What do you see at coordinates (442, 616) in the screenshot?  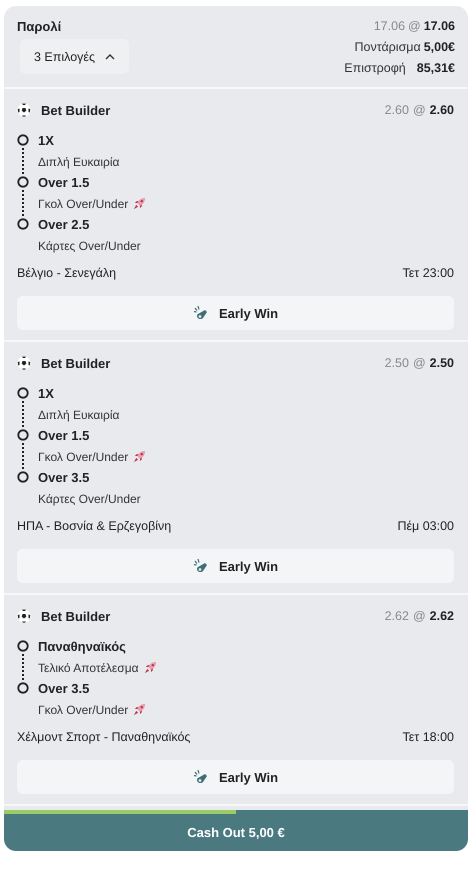 I see `bet-odds: 2.62` at bounding box center [442, 616].